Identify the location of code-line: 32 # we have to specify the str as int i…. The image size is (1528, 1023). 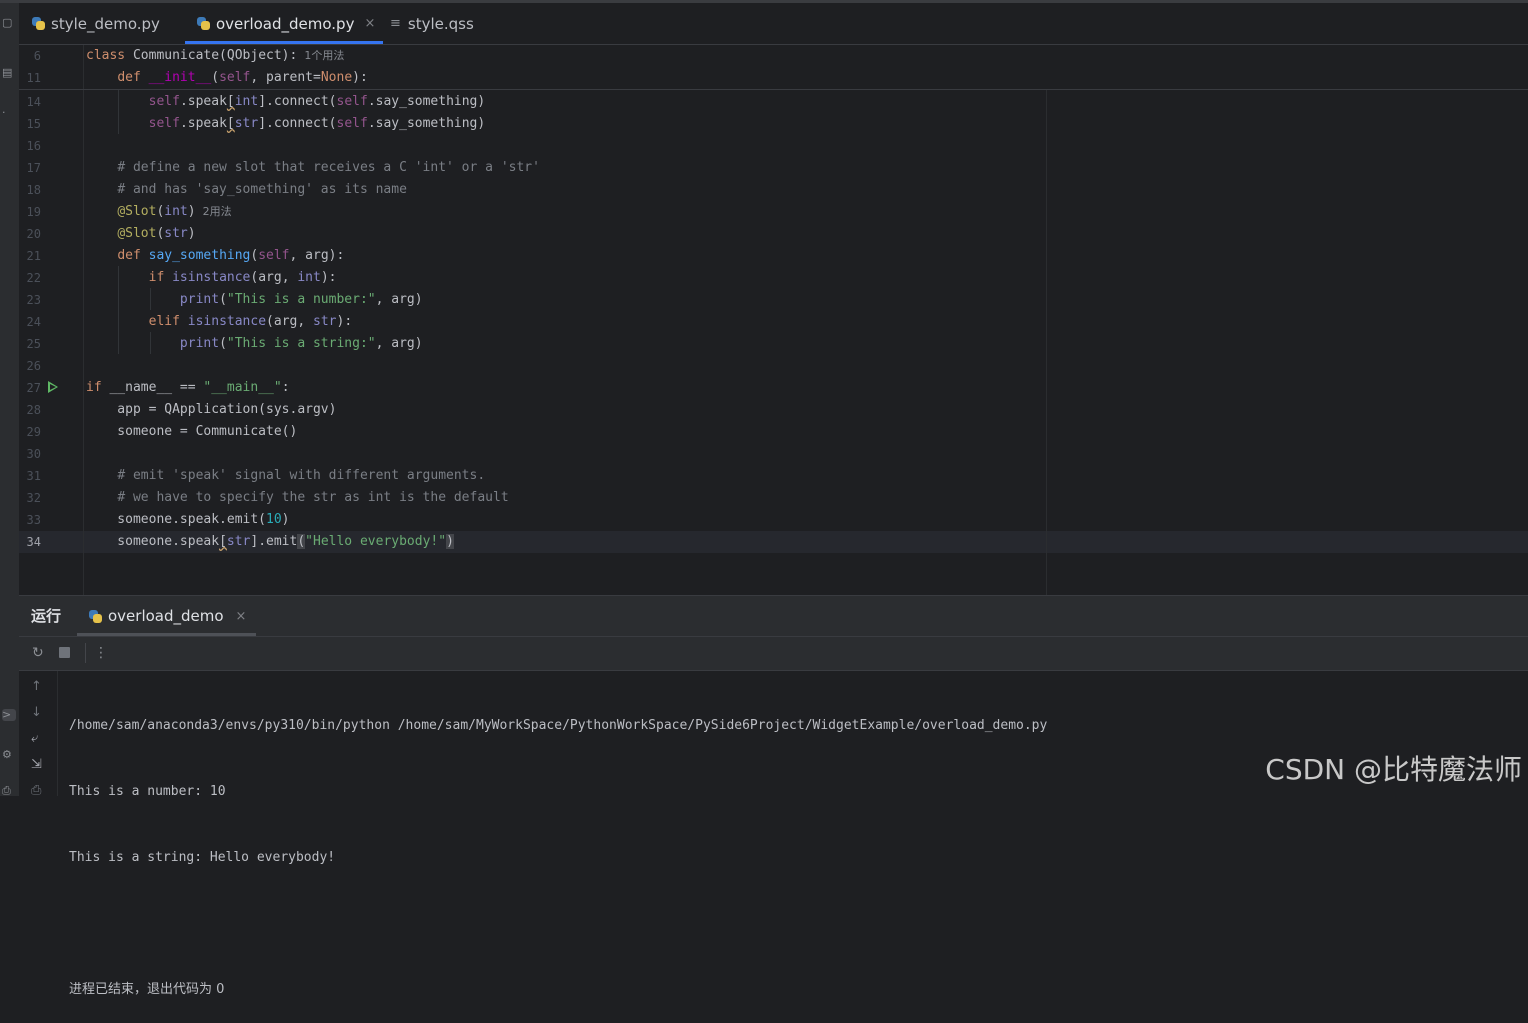
(773, 498).